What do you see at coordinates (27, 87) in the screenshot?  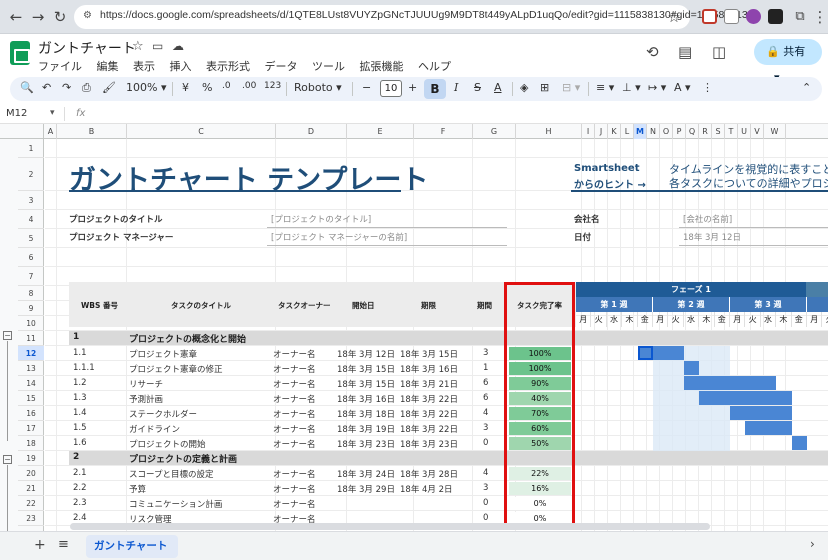 I see `search-icon: 🔍` at bounding box center [27, 87].